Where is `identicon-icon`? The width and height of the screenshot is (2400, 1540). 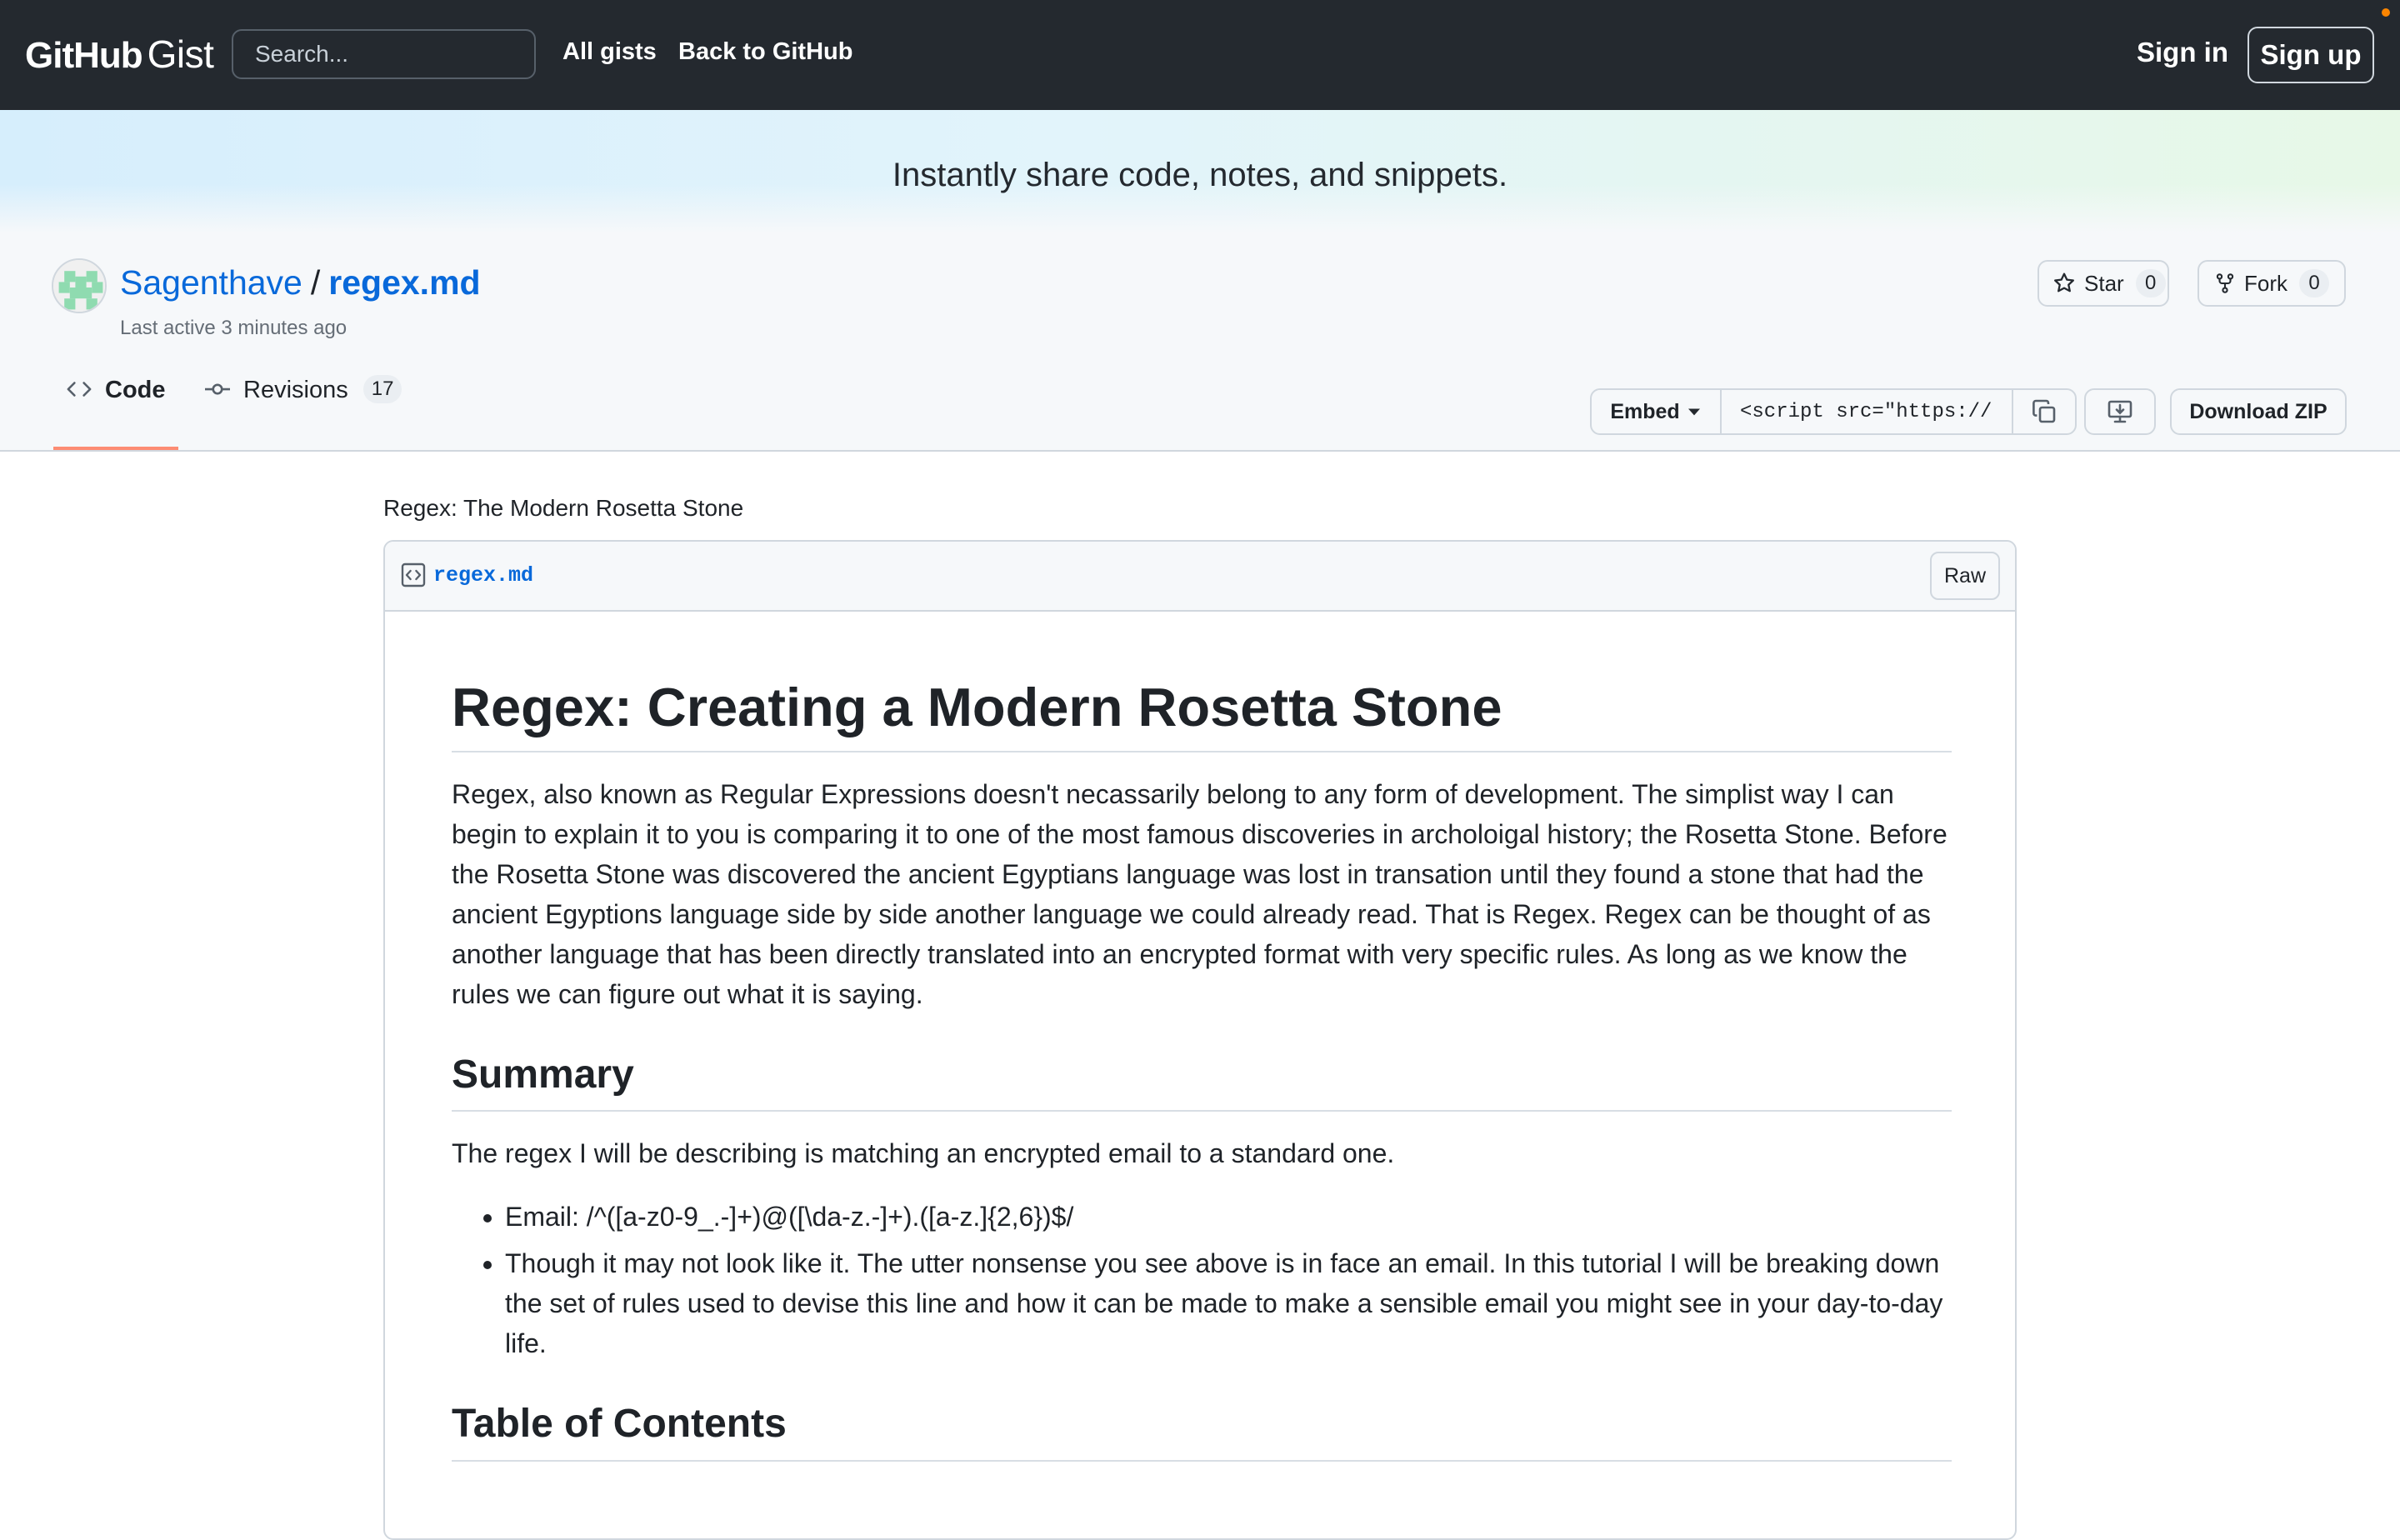
identicon-icon is located at coordinates (79, 286).